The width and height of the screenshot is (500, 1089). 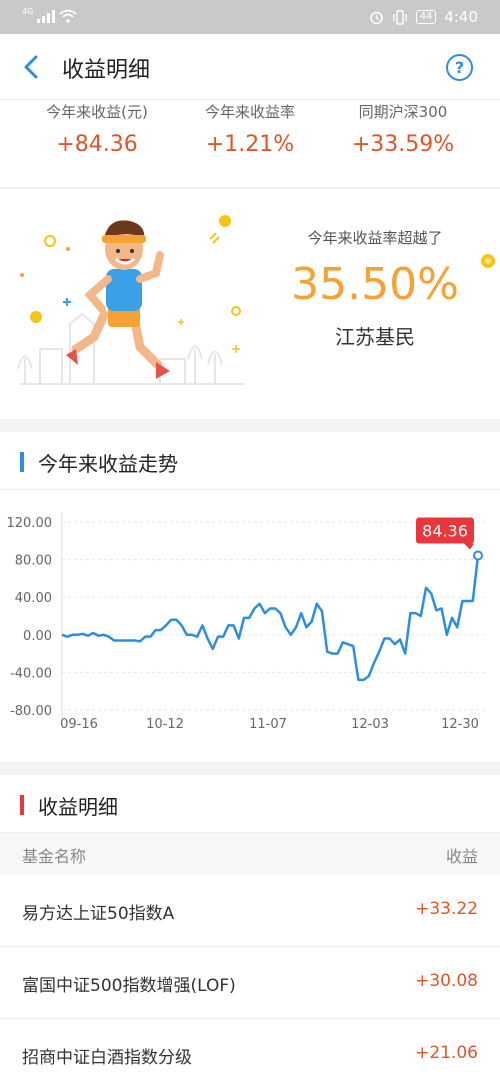 What do you see at coordinates (165, 724) in the screenshot?
I see `x-tick-label: 10-12` at bounding box center [165, 724].